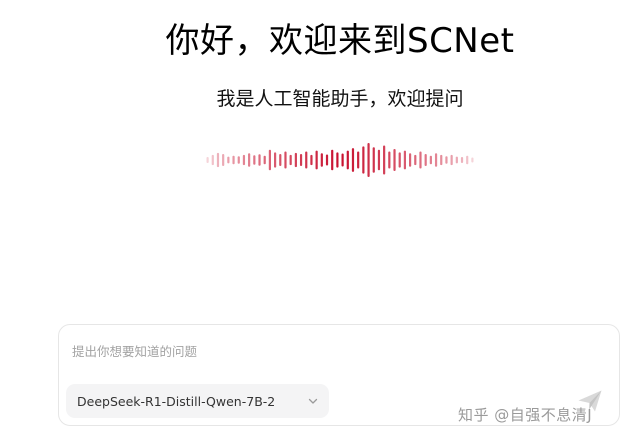 The height and width of the screenshot is (443, 640). Describe the element at coordinates (176, 401) in the screenshot. I see `model-select-label: DeepSeek-R1-Distill-Qwen-7B-2` at that location.